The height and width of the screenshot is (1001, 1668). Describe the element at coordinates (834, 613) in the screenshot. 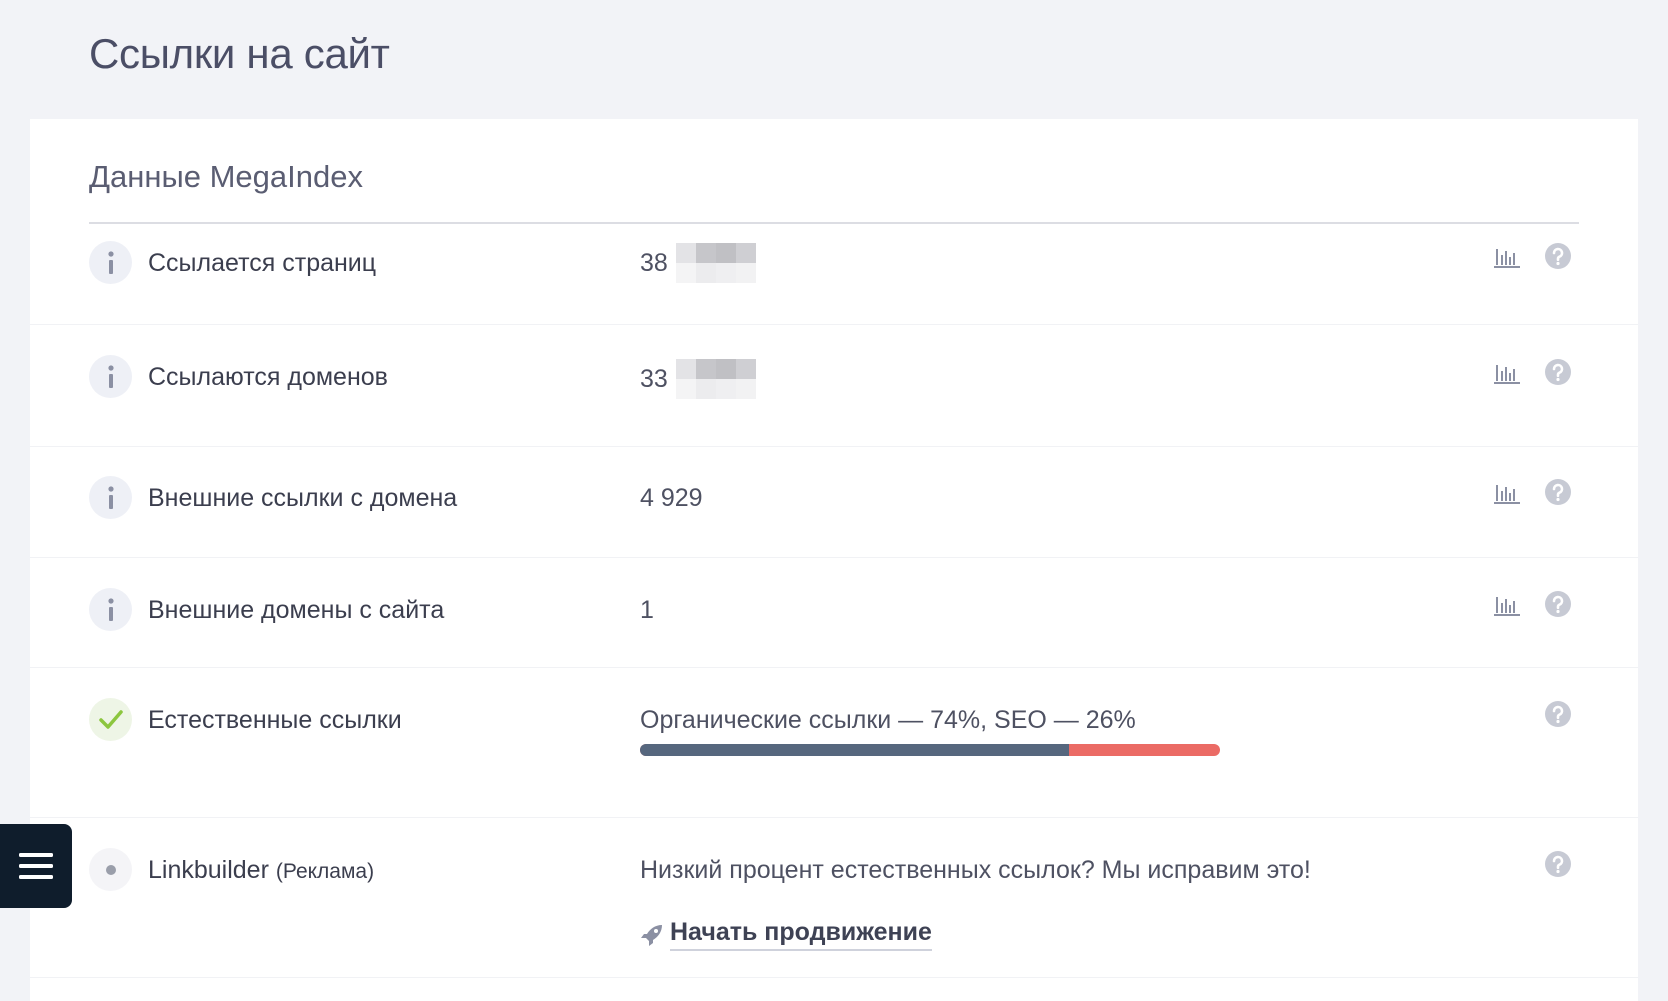

I see `metric-row-external-domains: Внешние домены с сайта 1` at that location.